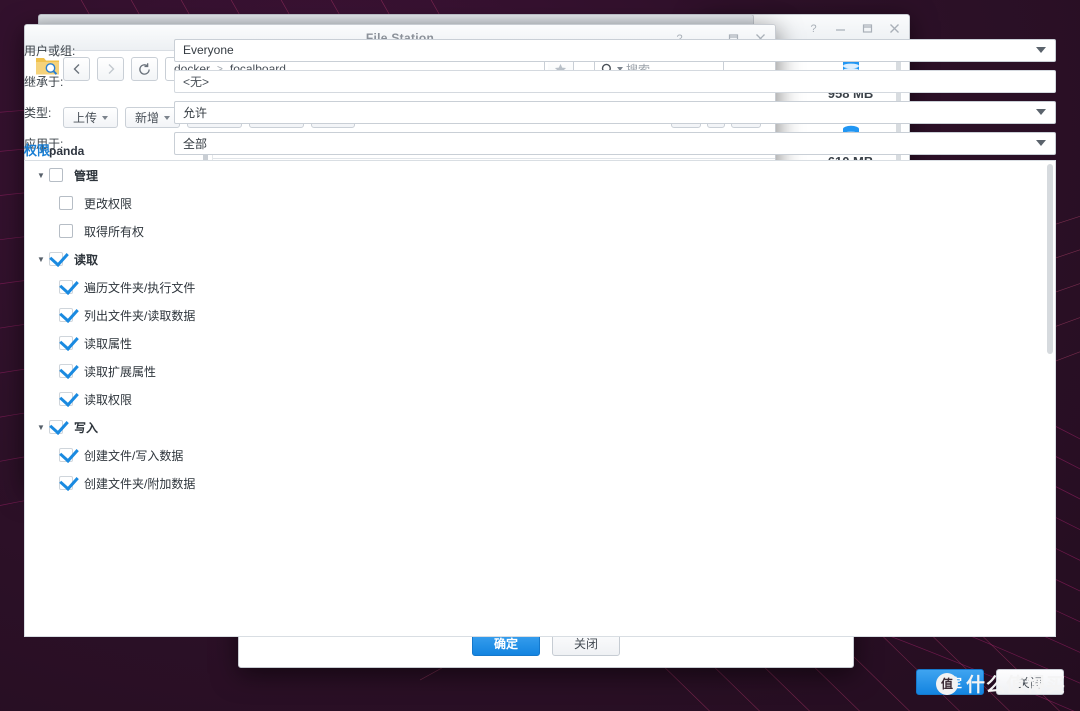  I want to click on permission-node: 读取权限, so click(540, 399).